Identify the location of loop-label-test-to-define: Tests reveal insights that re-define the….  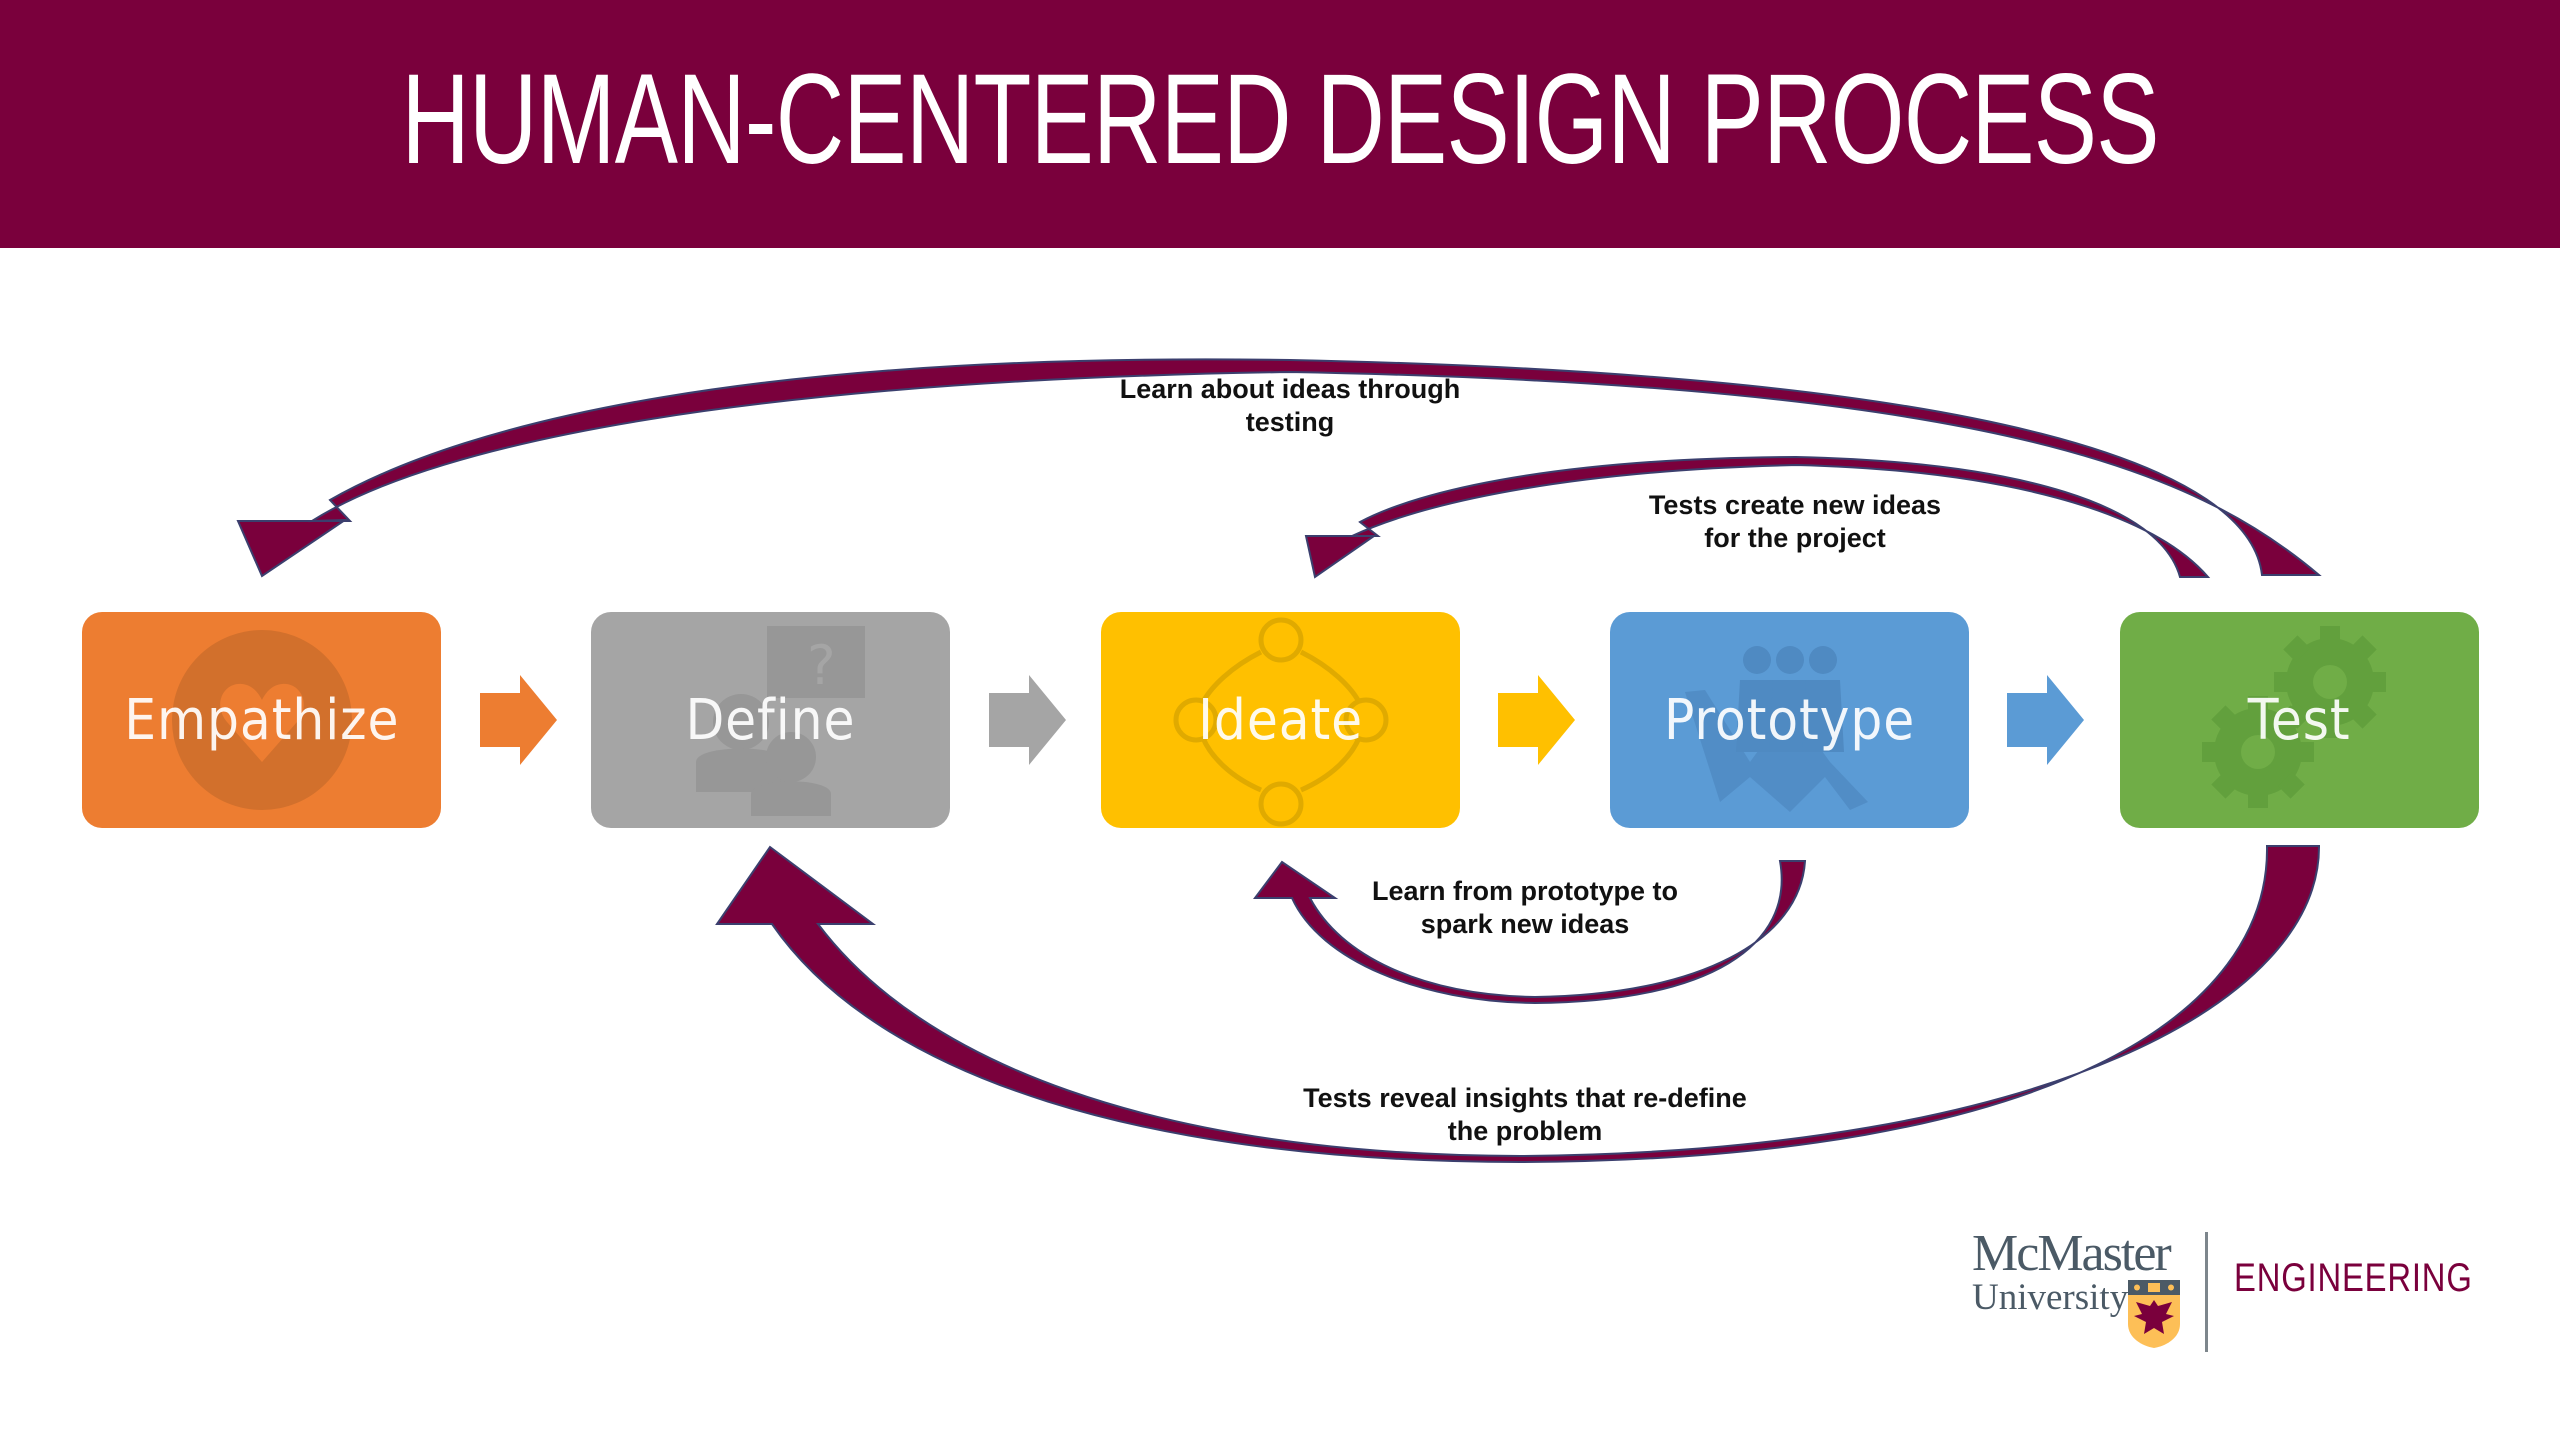
(1525, 1114).